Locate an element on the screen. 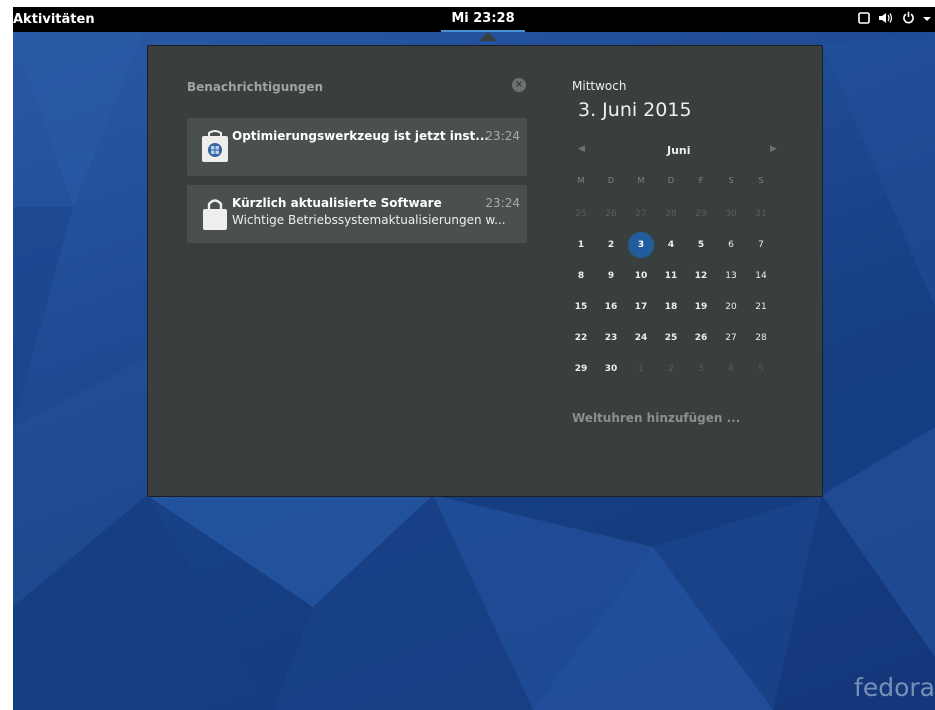 The height and width of the screenshot is (710, 935). calendar-day: 20 is located at coordinates (731, 307).